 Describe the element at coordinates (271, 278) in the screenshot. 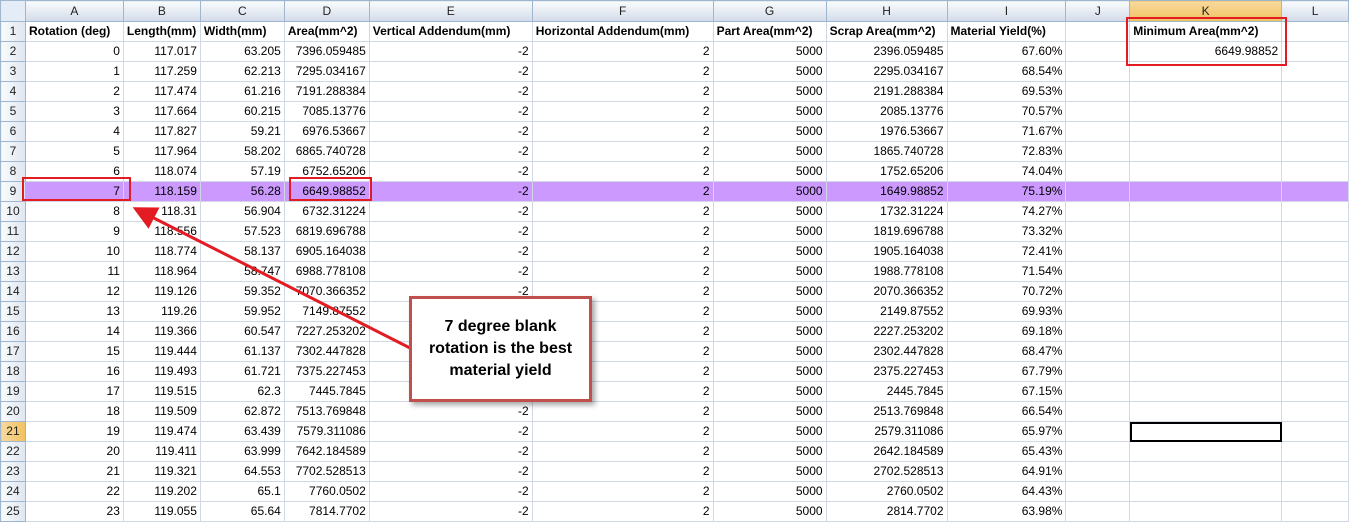

I see `callout-arrow` at that location.